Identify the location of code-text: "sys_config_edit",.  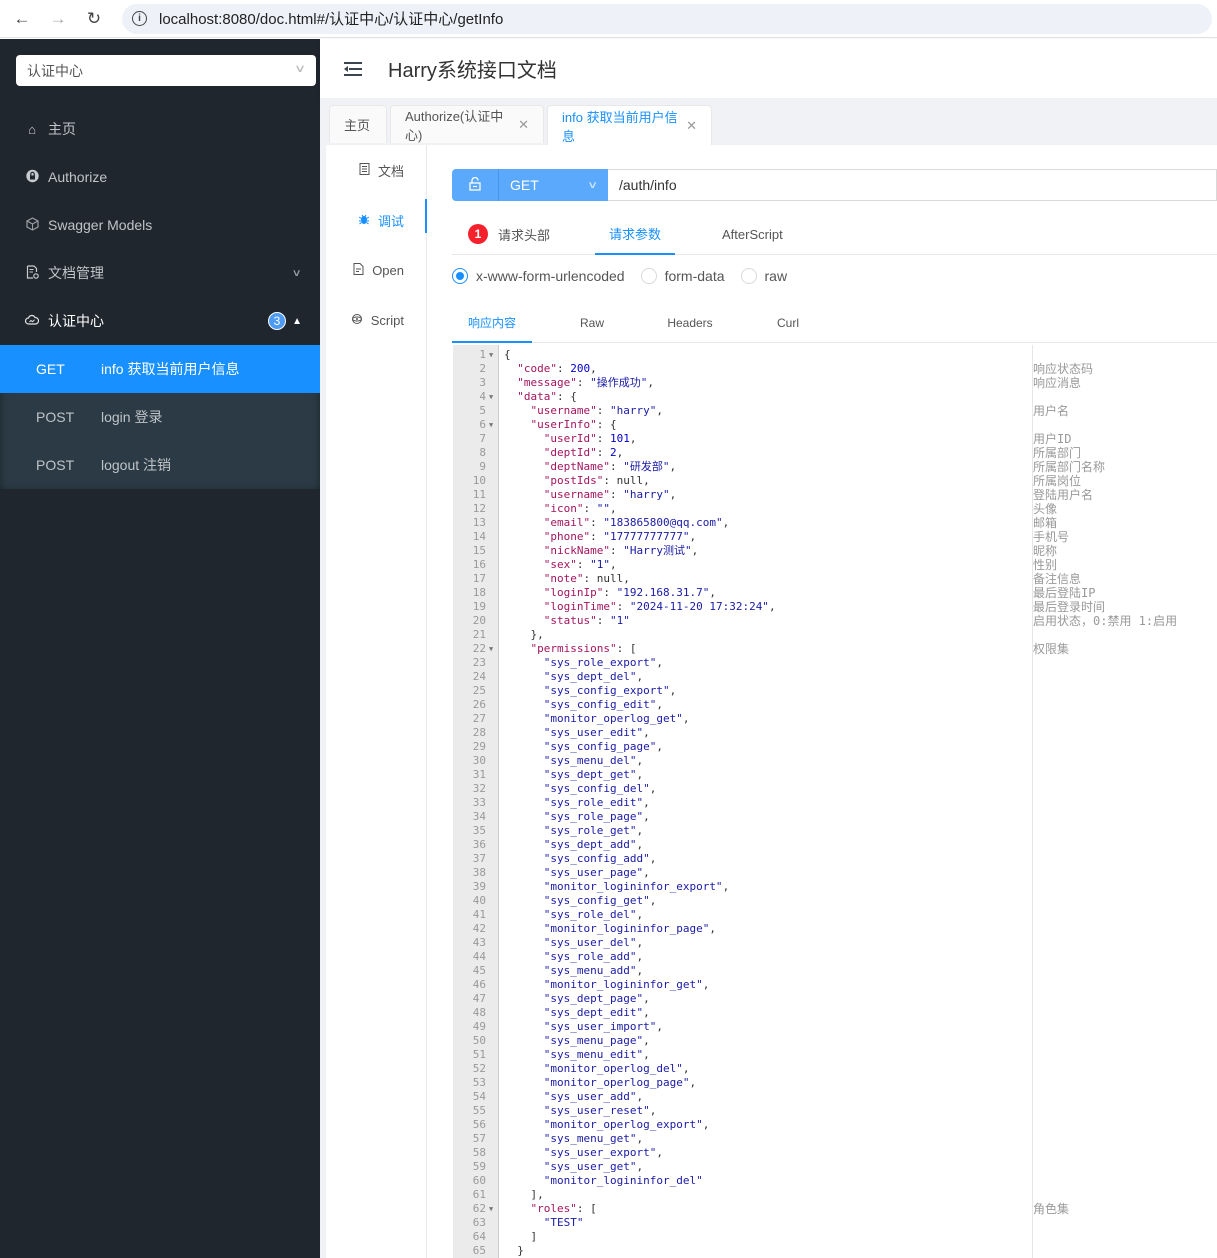
(603, 704).